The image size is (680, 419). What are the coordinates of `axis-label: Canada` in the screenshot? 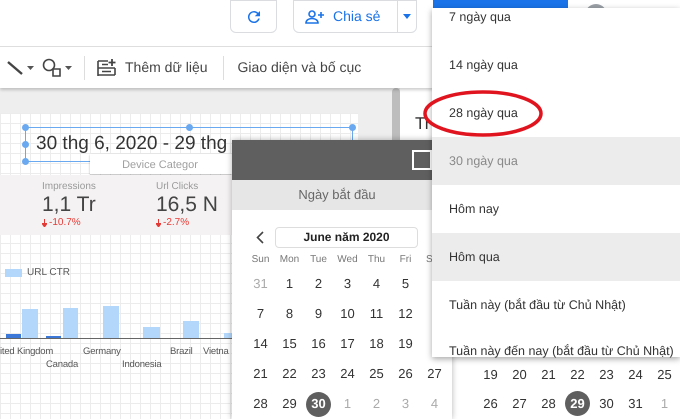 It's located at (62, 365).